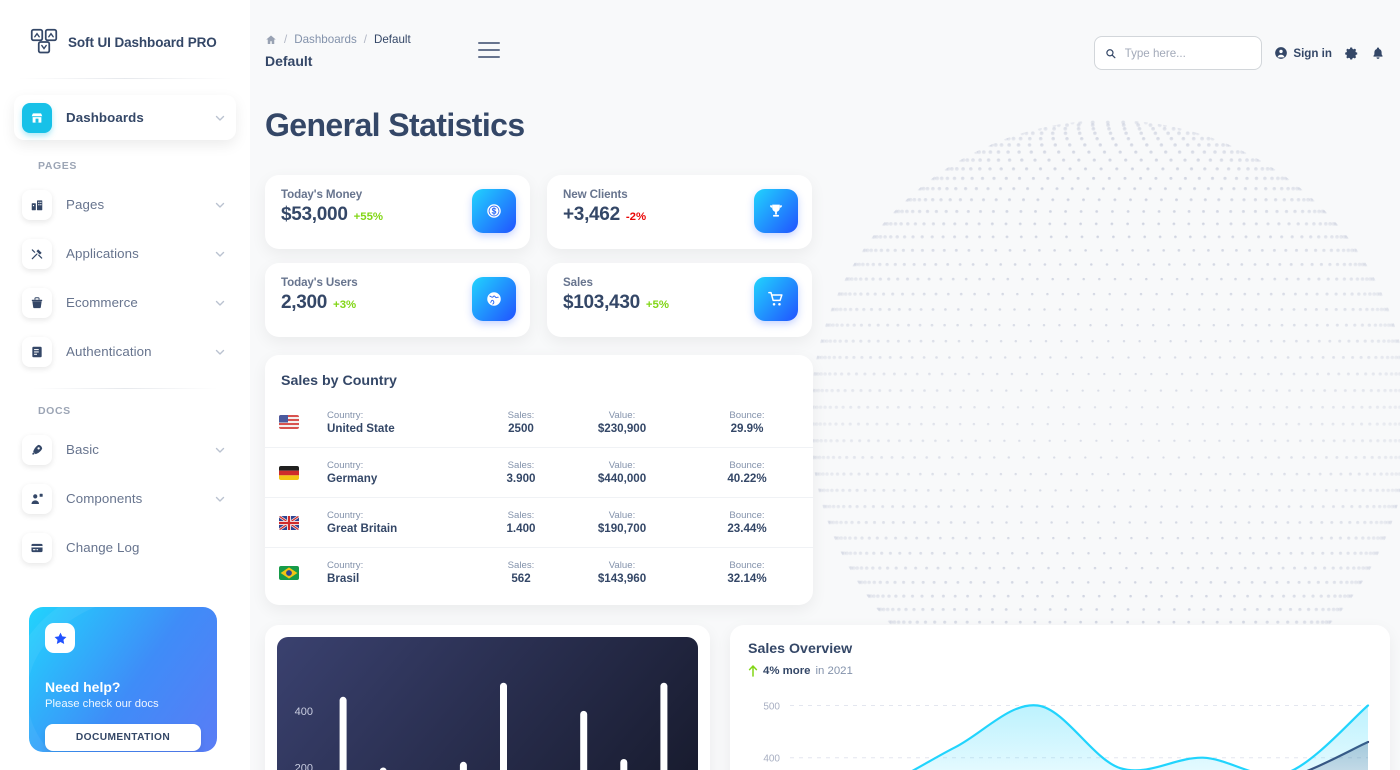  I want to click on sidebar-item-change-log: Change Log, so click(125, 547).